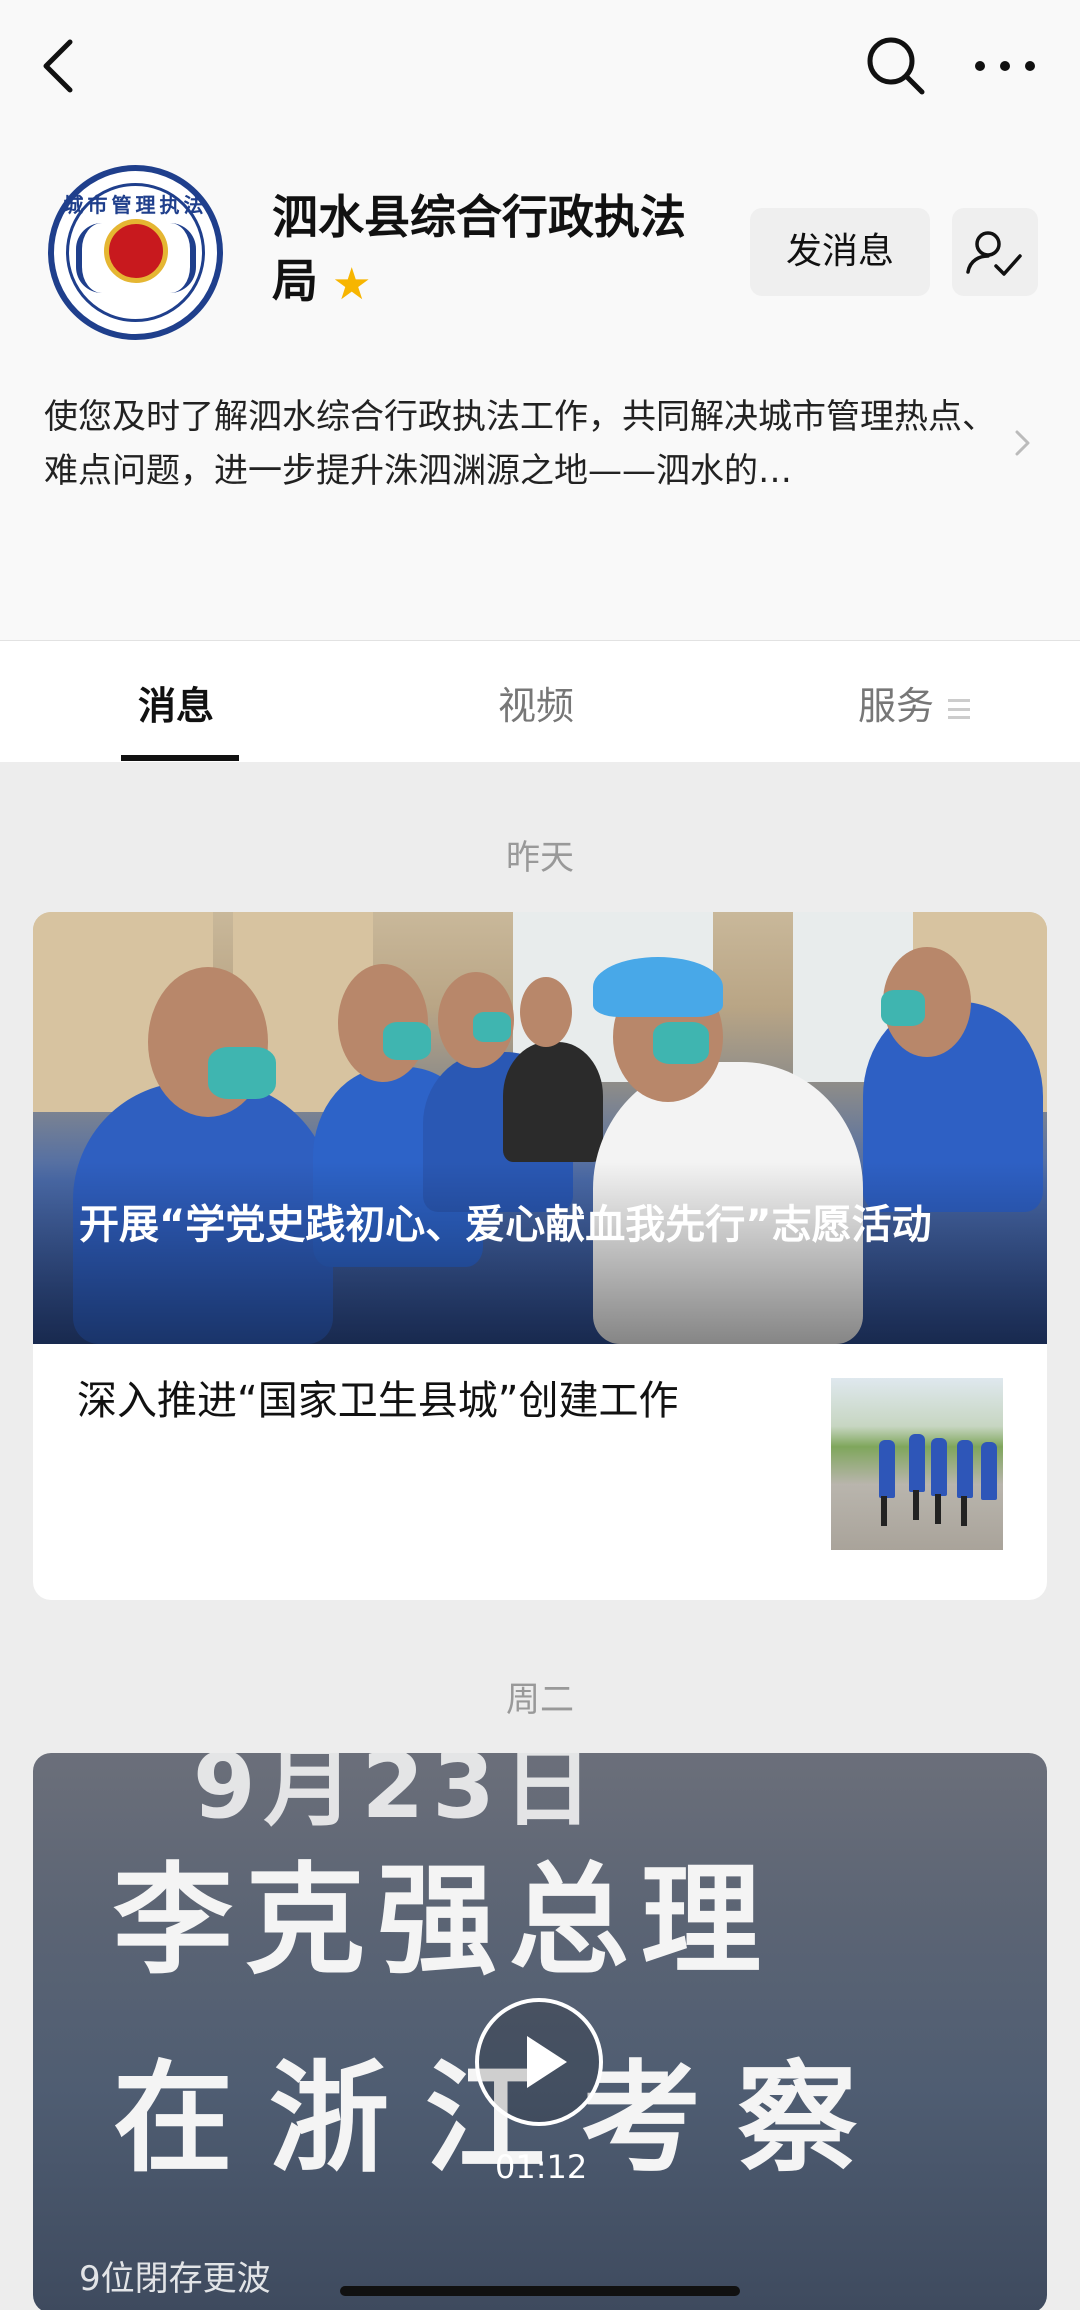 The image size is (1080, 2310). What do you see at coordinates (60, 66) in the screenshot?
I see `chevron-left-icon` at bounding box center [60, 66].